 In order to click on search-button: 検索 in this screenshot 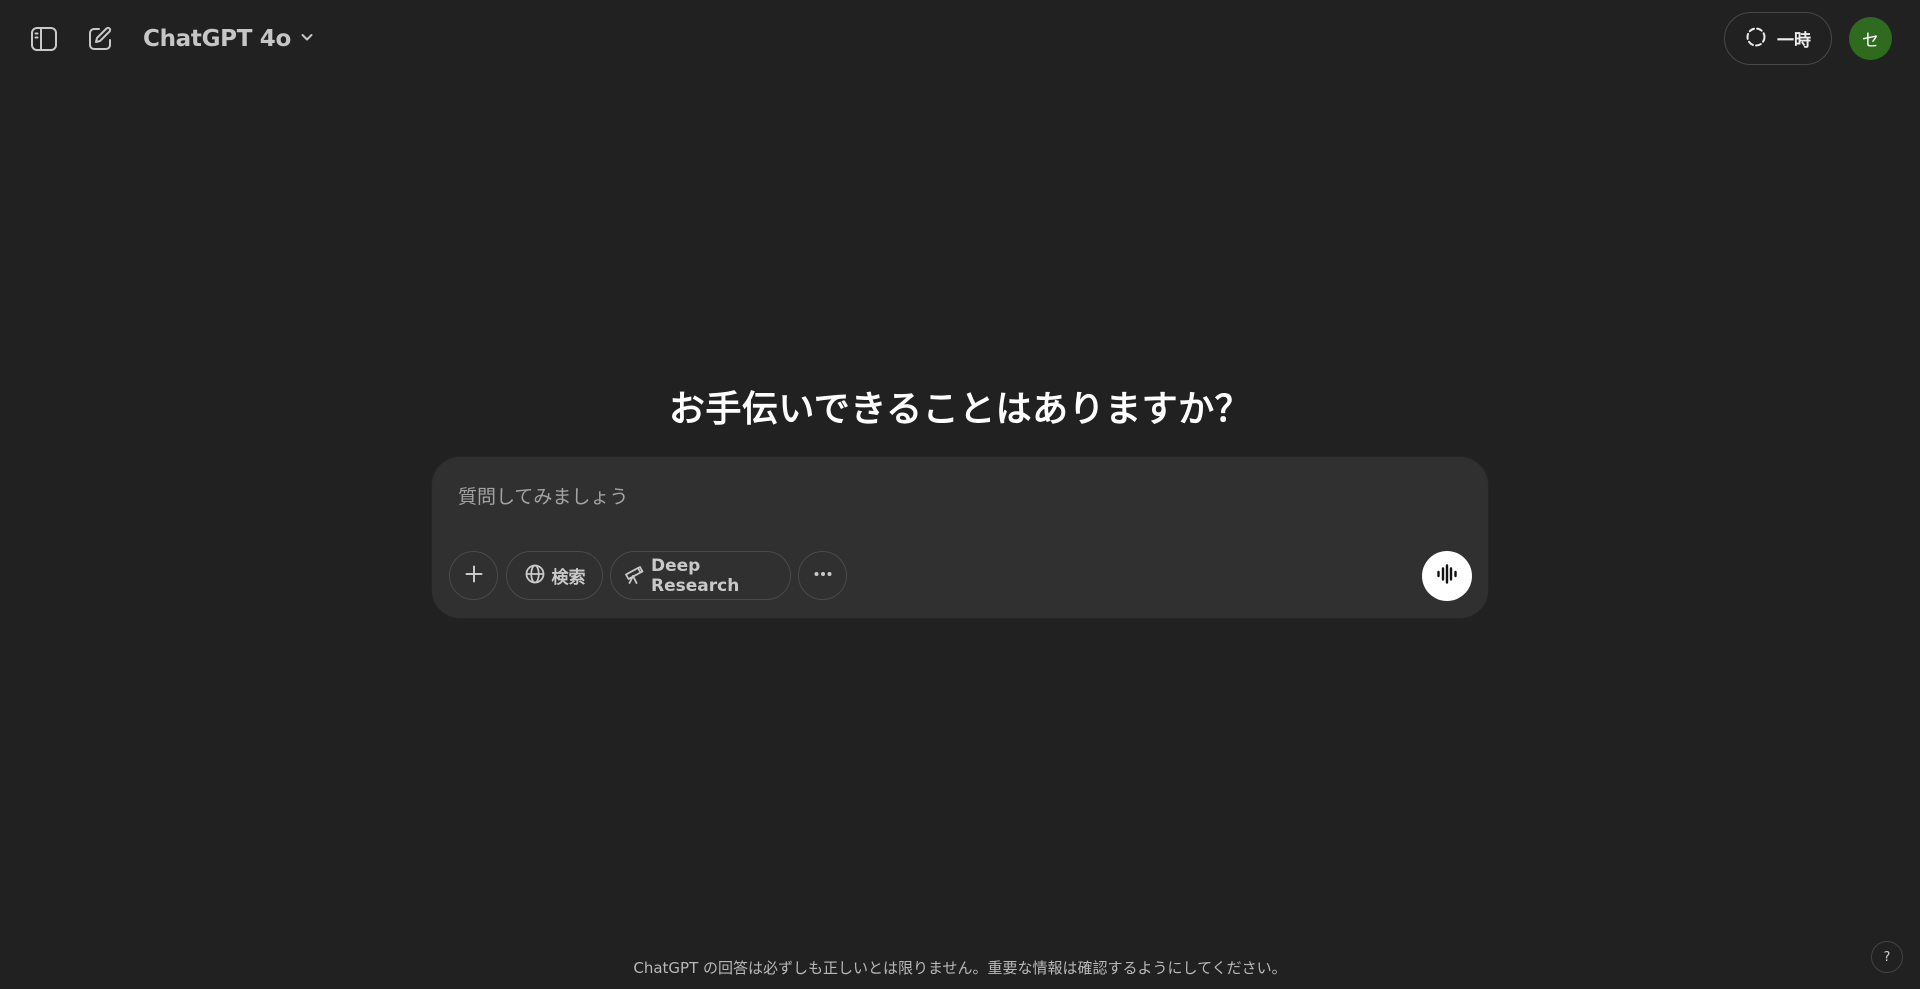, I will do `click(554, 575)`.